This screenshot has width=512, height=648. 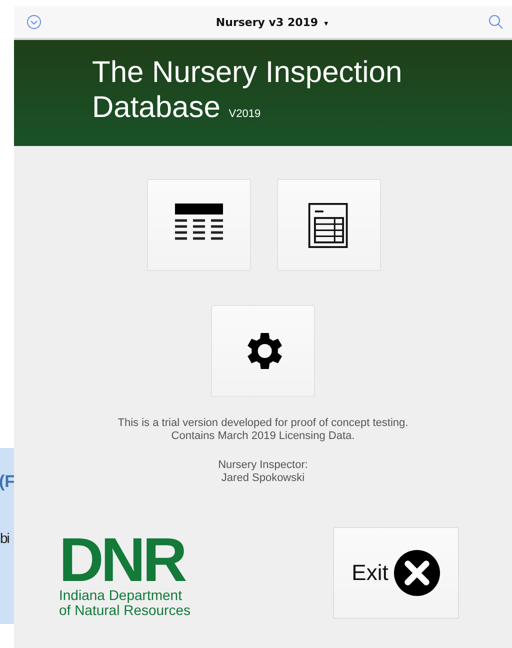 I want to click on exit-button: Exit, so click(x=396, y=573).